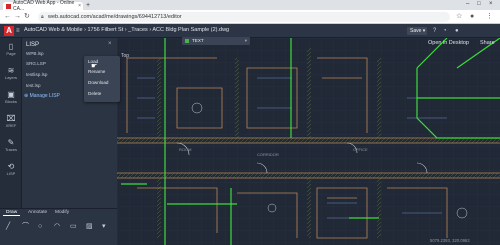 This screenshot has height=245, width=500. I want to click on close-panel-icon: ×, so click(110, 44).